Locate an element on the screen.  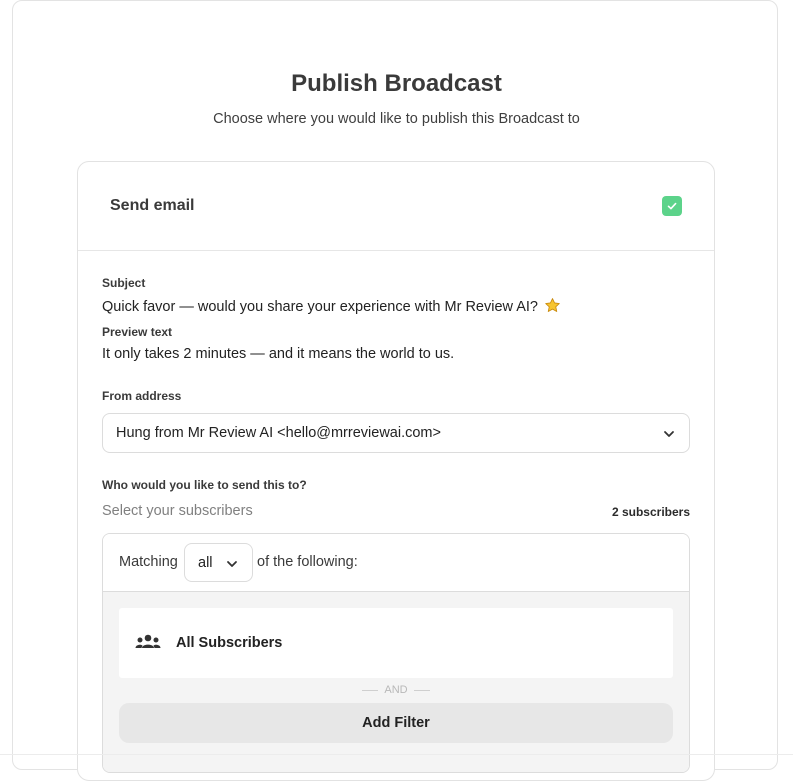
matching-row: Matching all of the following: is located at coordinates (396, 563).